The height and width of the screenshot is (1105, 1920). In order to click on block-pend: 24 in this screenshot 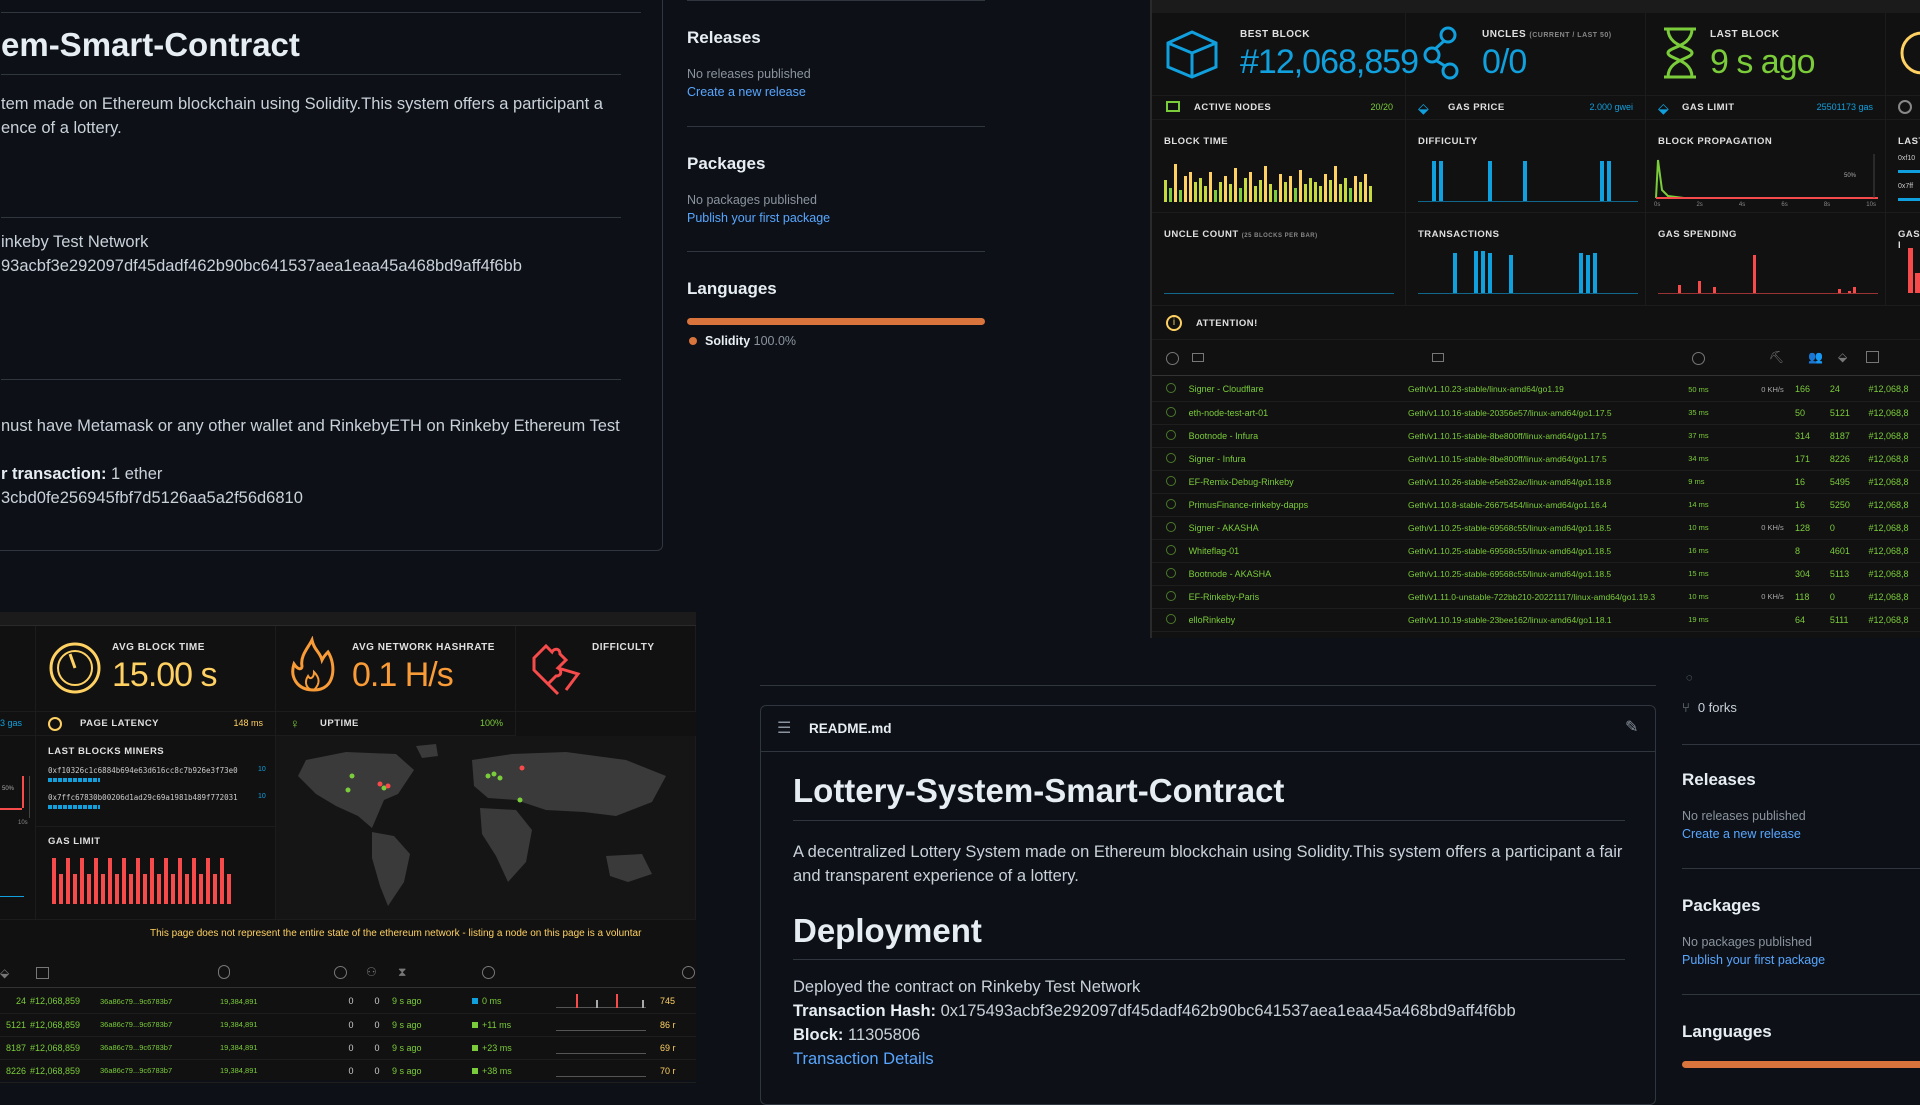, I will do `click(15, 1002)`.